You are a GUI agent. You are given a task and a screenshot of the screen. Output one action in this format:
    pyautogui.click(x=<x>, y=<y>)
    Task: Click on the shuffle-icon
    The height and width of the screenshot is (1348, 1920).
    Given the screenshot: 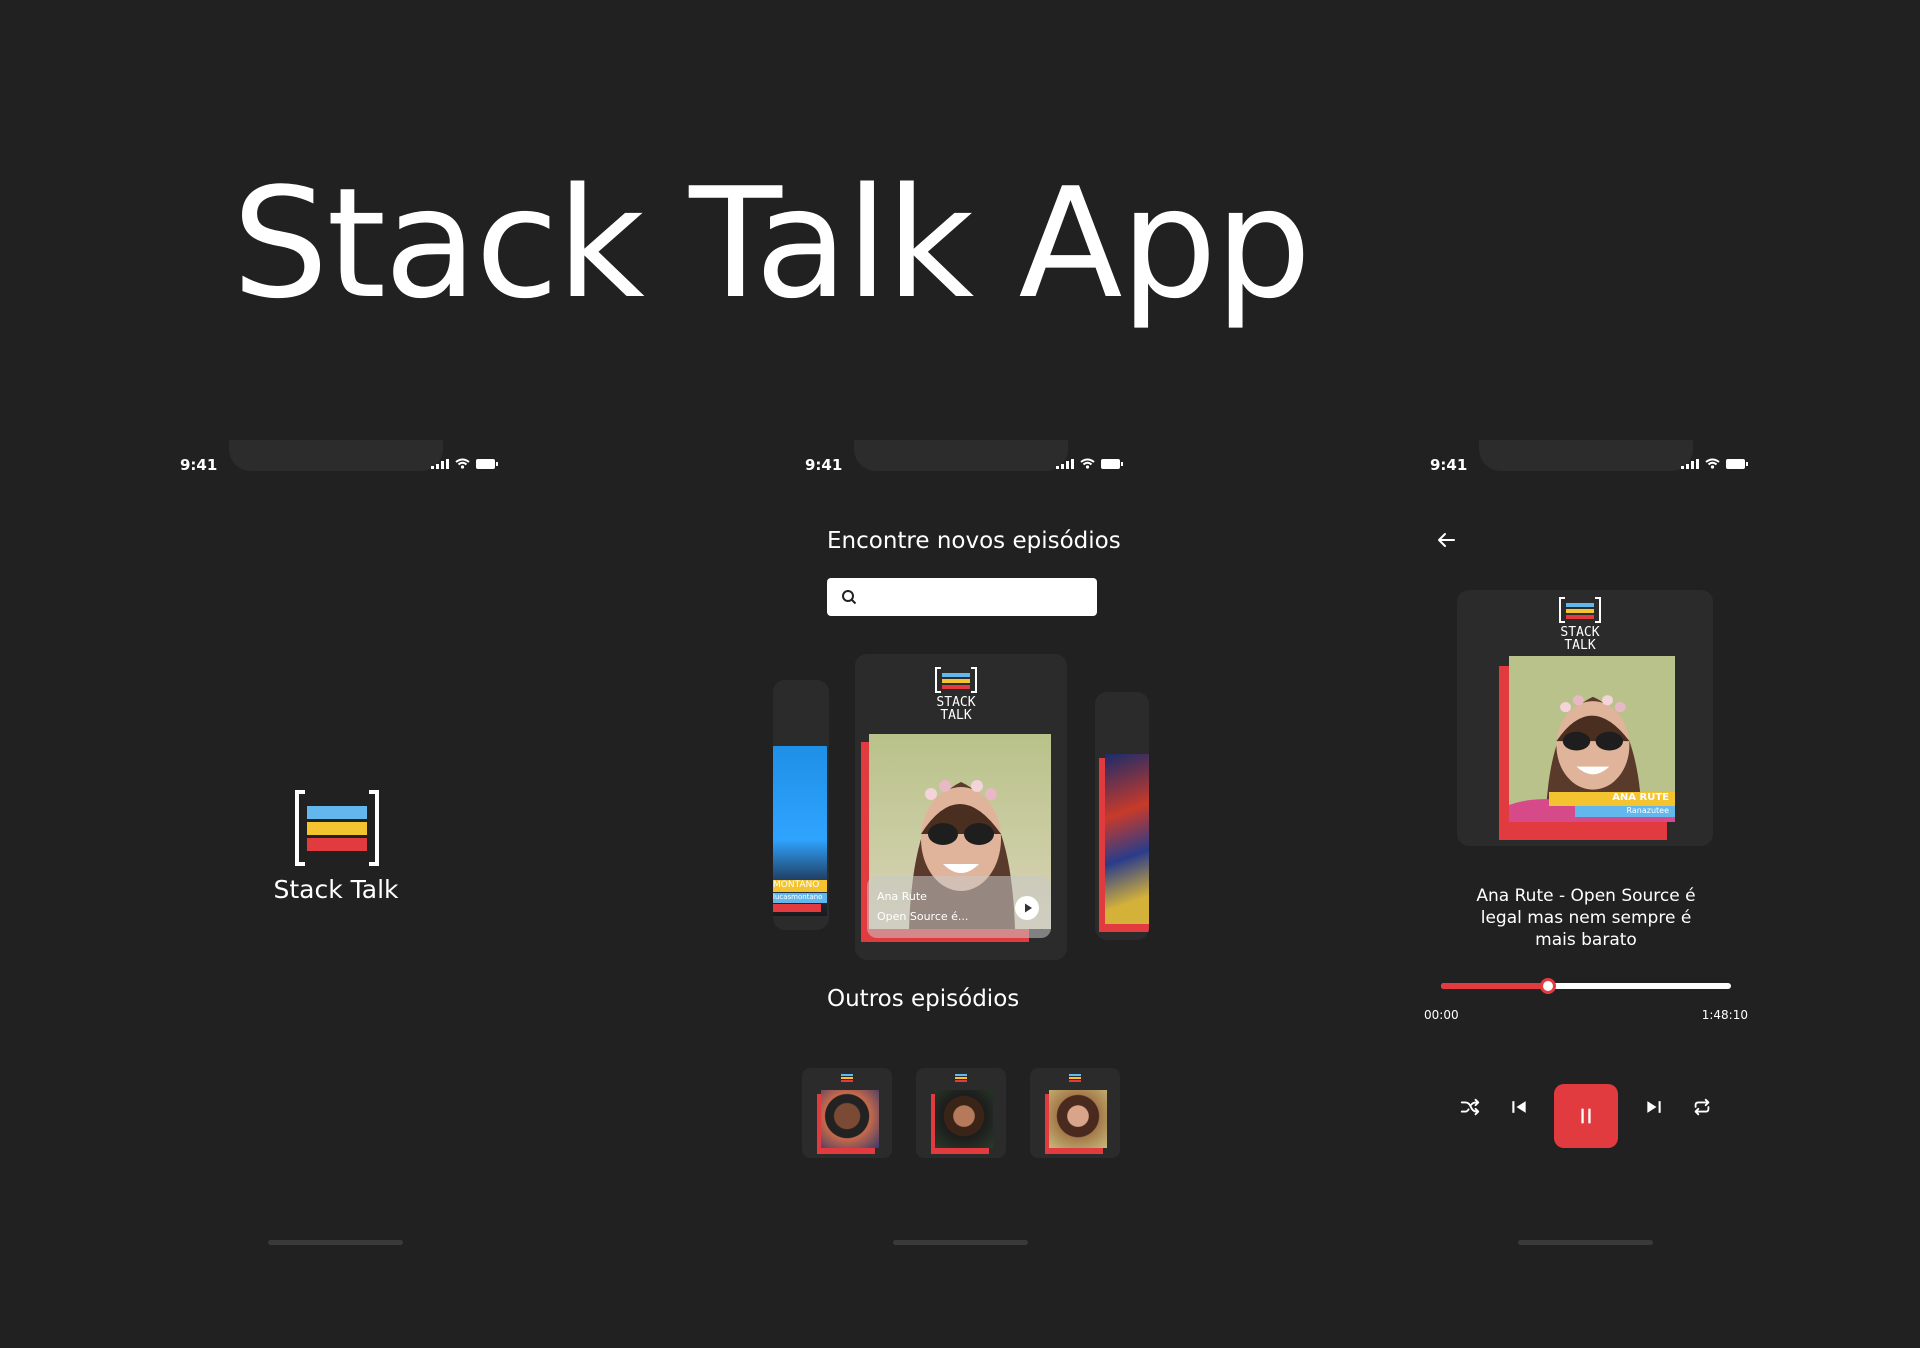 What is the action you would take?
    pyautogui.click(x=1470, y=1107)
    